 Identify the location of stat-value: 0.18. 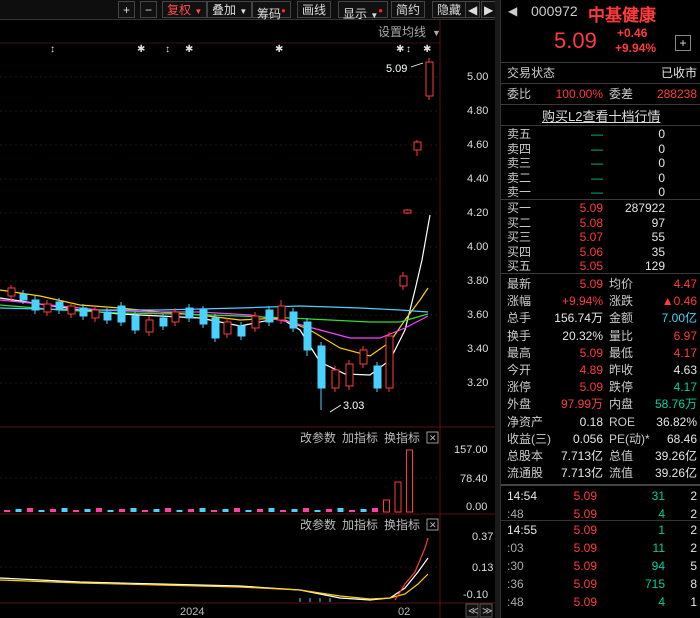
(591, 421).